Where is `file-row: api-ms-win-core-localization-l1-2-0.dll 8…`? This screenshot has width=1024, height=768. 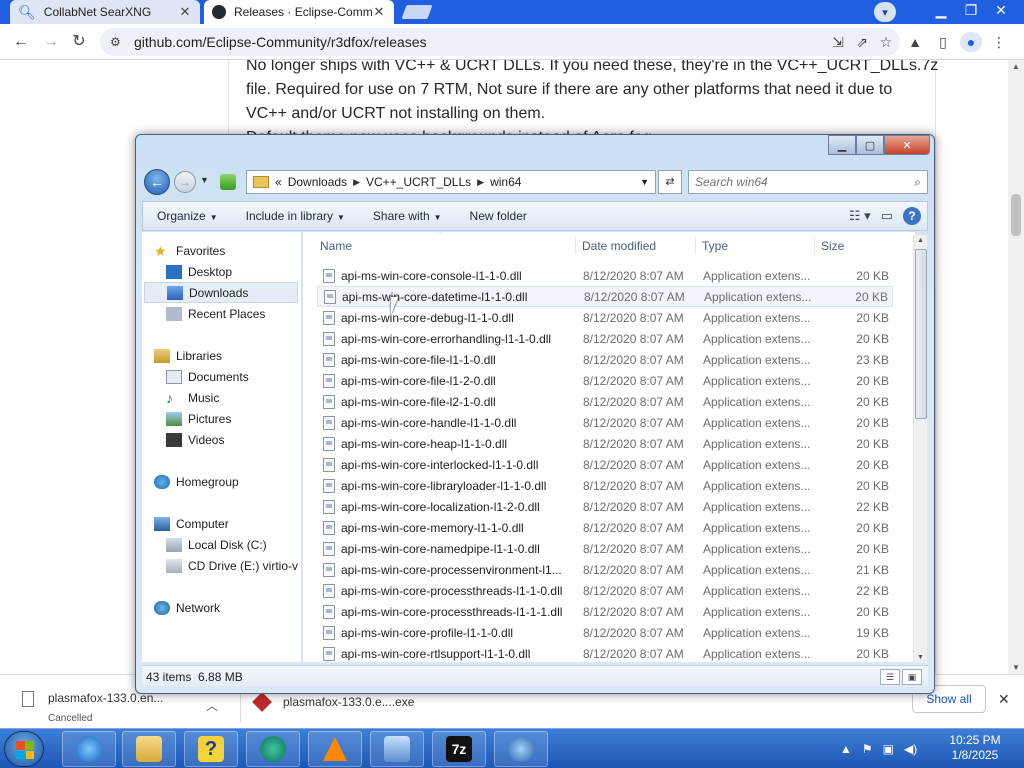
file-row: api-ms-win-core-localization-l1-2-0.dll 8… is located at coordinates (605, 506).